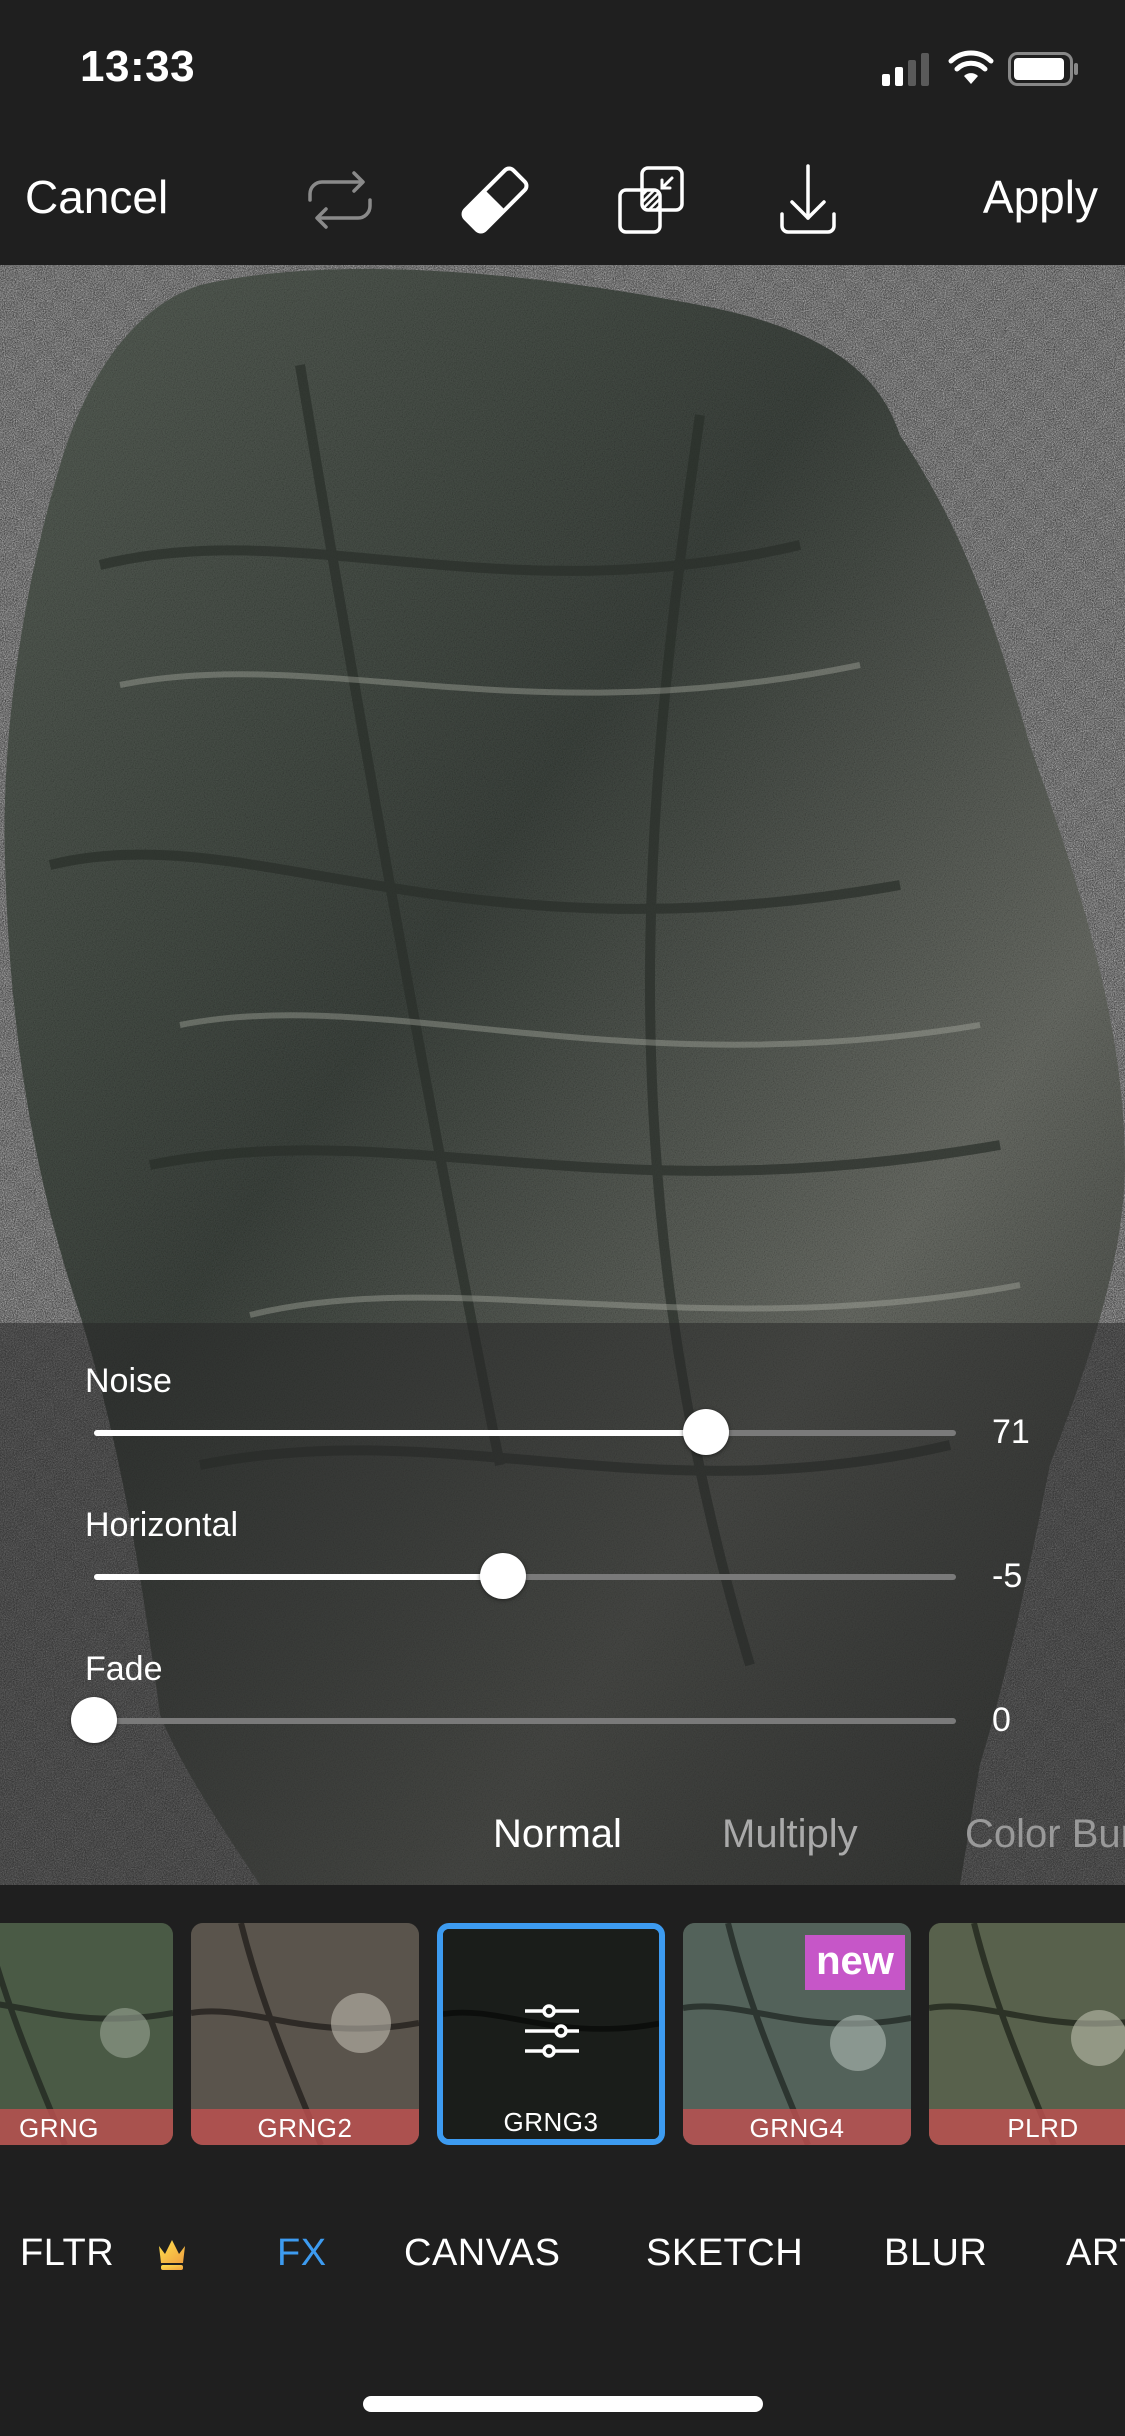 The width and height of the screenshot is (1125, 2436). Describe the element at coordinates (797, 2127) in the screenshot. I see `effect-label: GRNG4` at that location.